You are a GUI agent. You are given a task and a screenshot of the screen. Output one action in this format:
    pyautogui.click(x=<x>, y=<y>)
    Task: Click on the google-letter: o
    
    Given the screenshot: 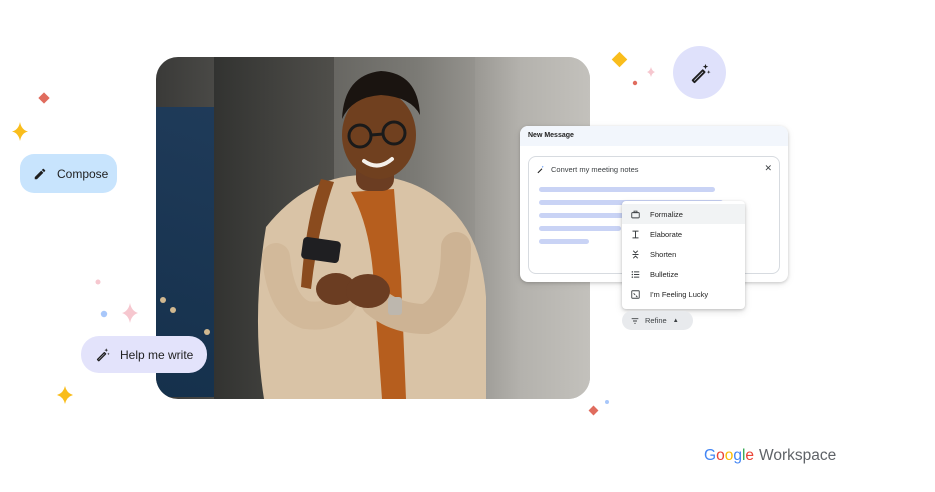 What is the action you would take?
    pyautogui.click(x=720, y=455)
    